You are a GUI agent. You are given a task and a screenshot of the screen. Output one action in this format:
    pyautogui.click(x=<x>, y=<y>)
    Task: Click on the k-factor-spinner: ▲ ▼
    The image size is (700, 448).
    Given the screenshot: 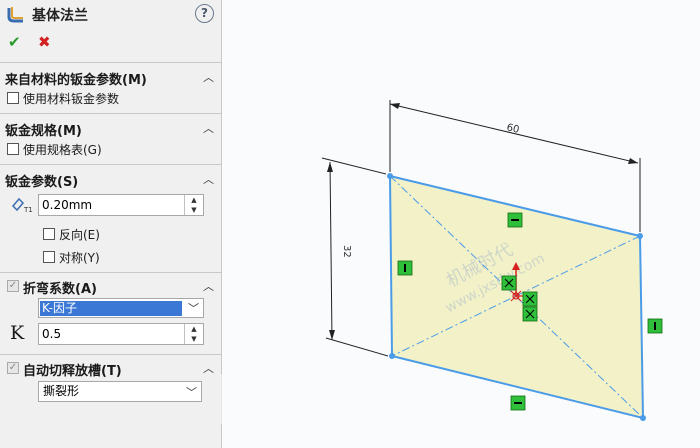 What is the action you would take?
    pyautogui.click(x=193, y=334)
    